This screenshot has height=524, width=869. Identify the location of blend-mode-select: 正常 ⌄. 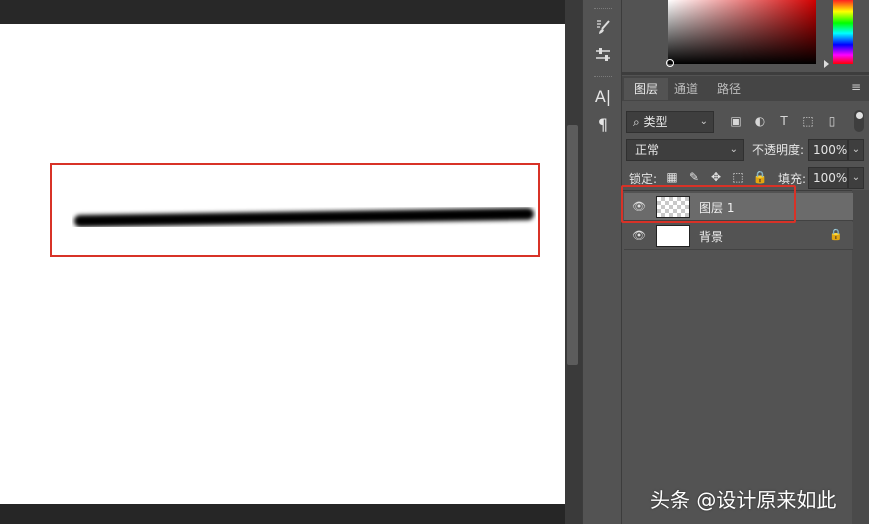
(685, 150).